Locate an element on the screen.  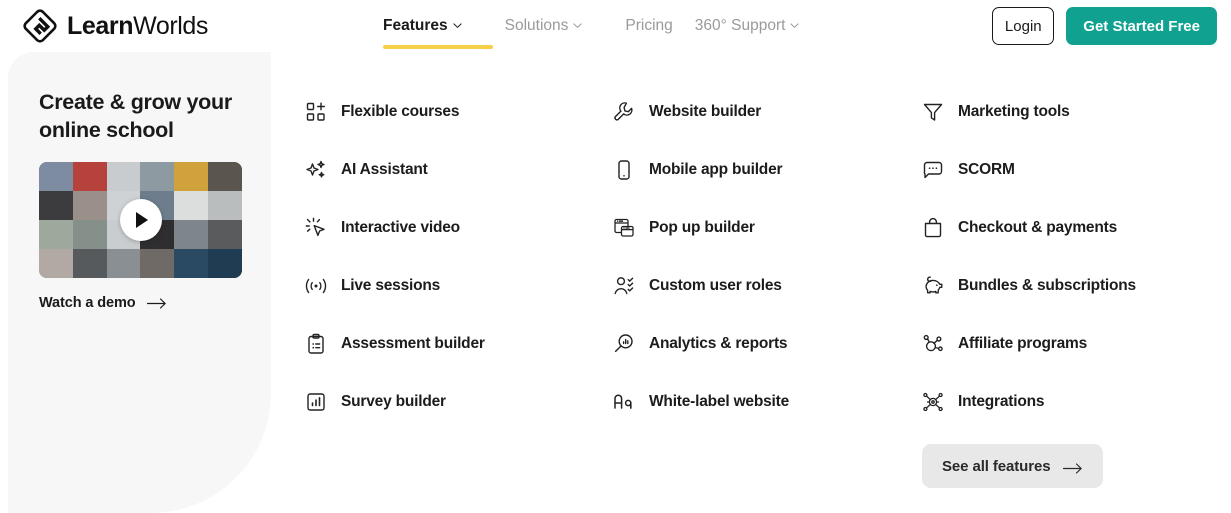
speech-bubble-icon is located at coordinates (933, 170).